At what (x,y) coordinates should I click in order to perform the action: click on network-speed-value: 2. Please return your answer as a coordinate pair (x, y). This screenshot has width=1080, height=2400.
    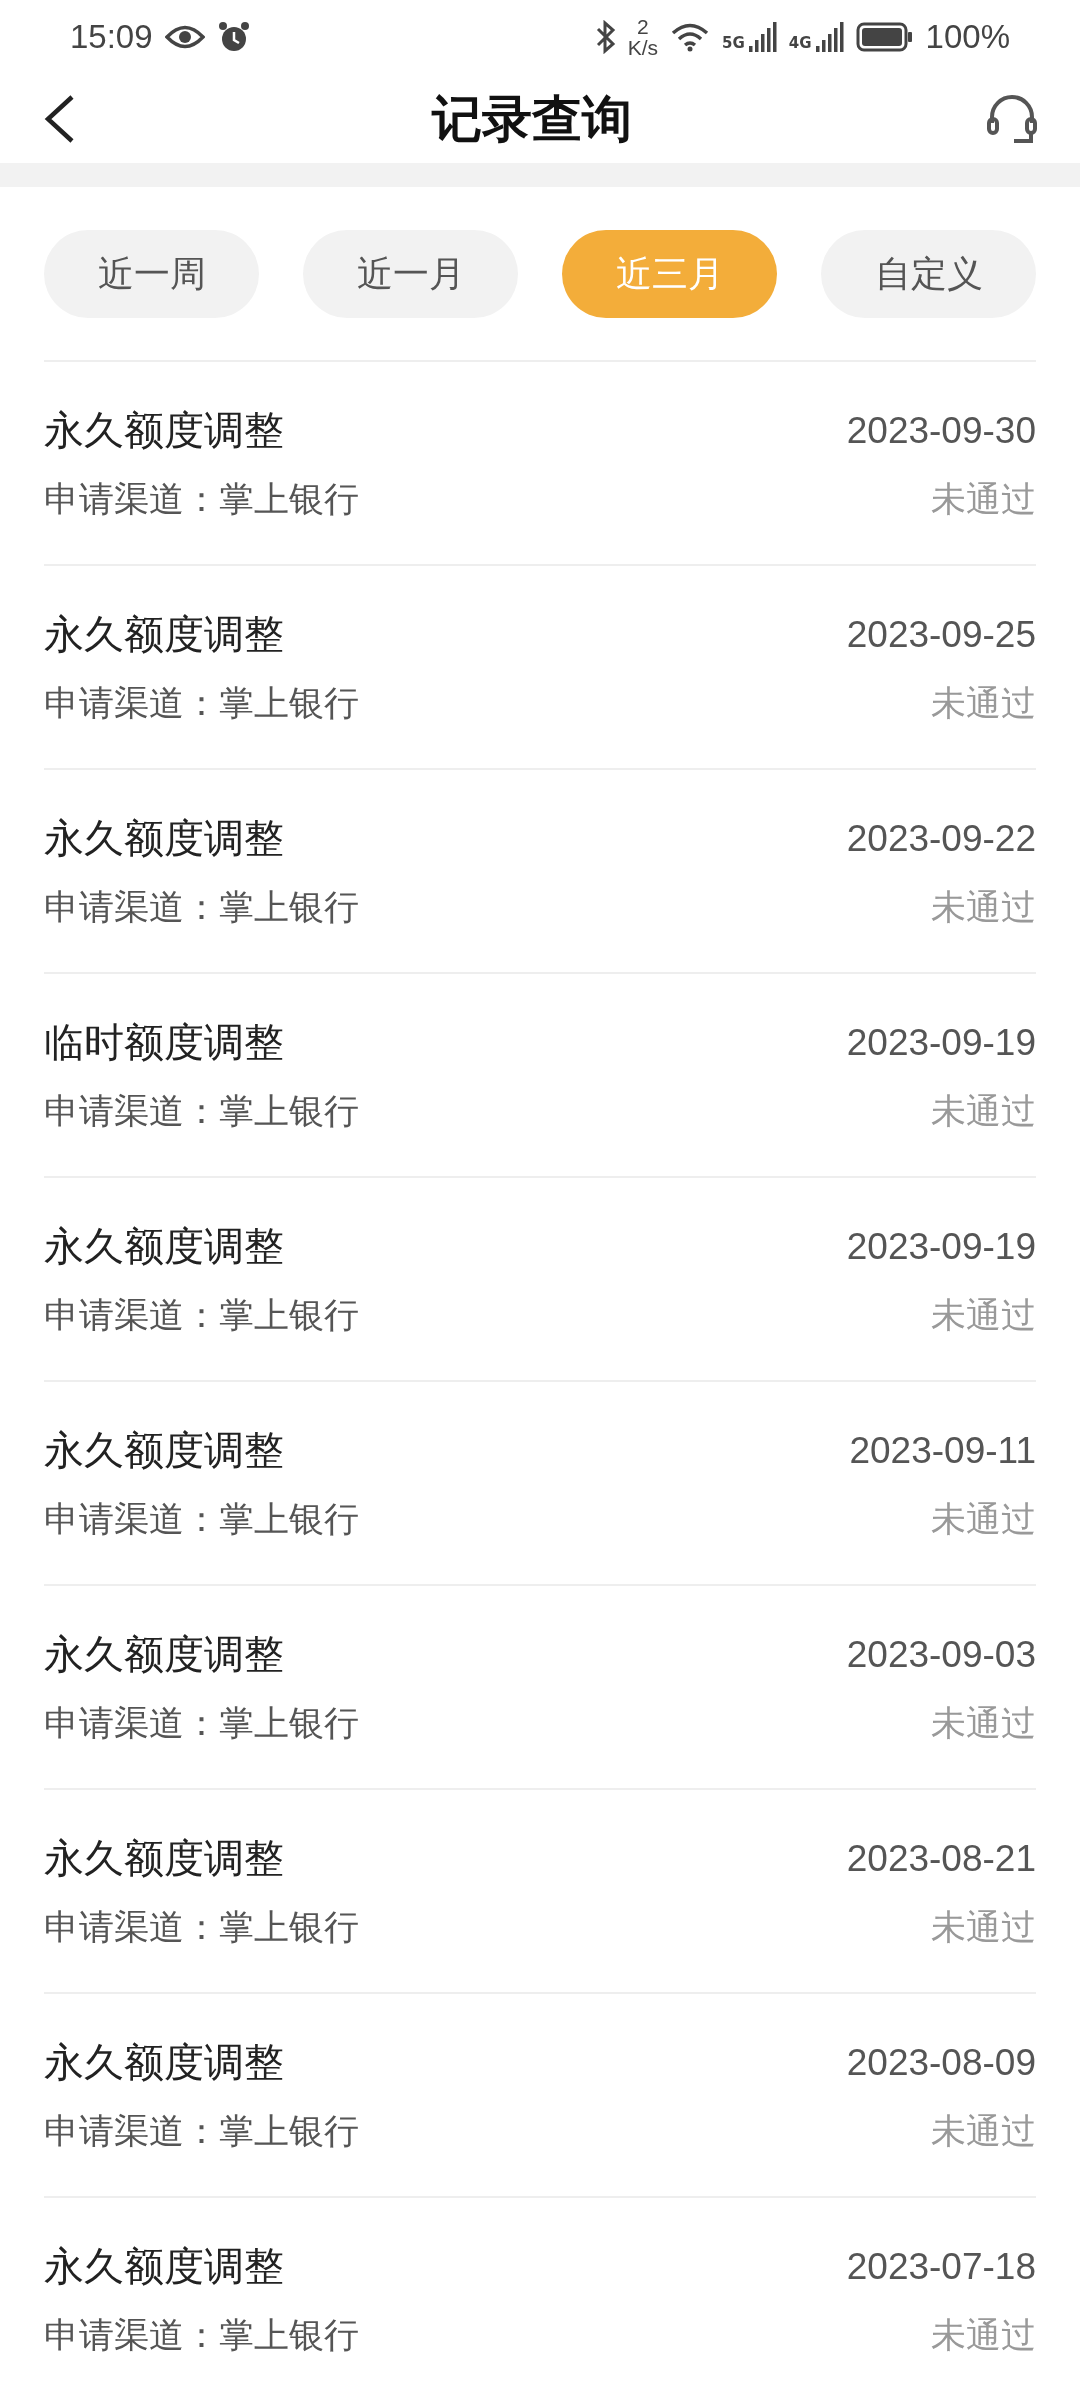
    Looking at the image, I should click on (643, 27).